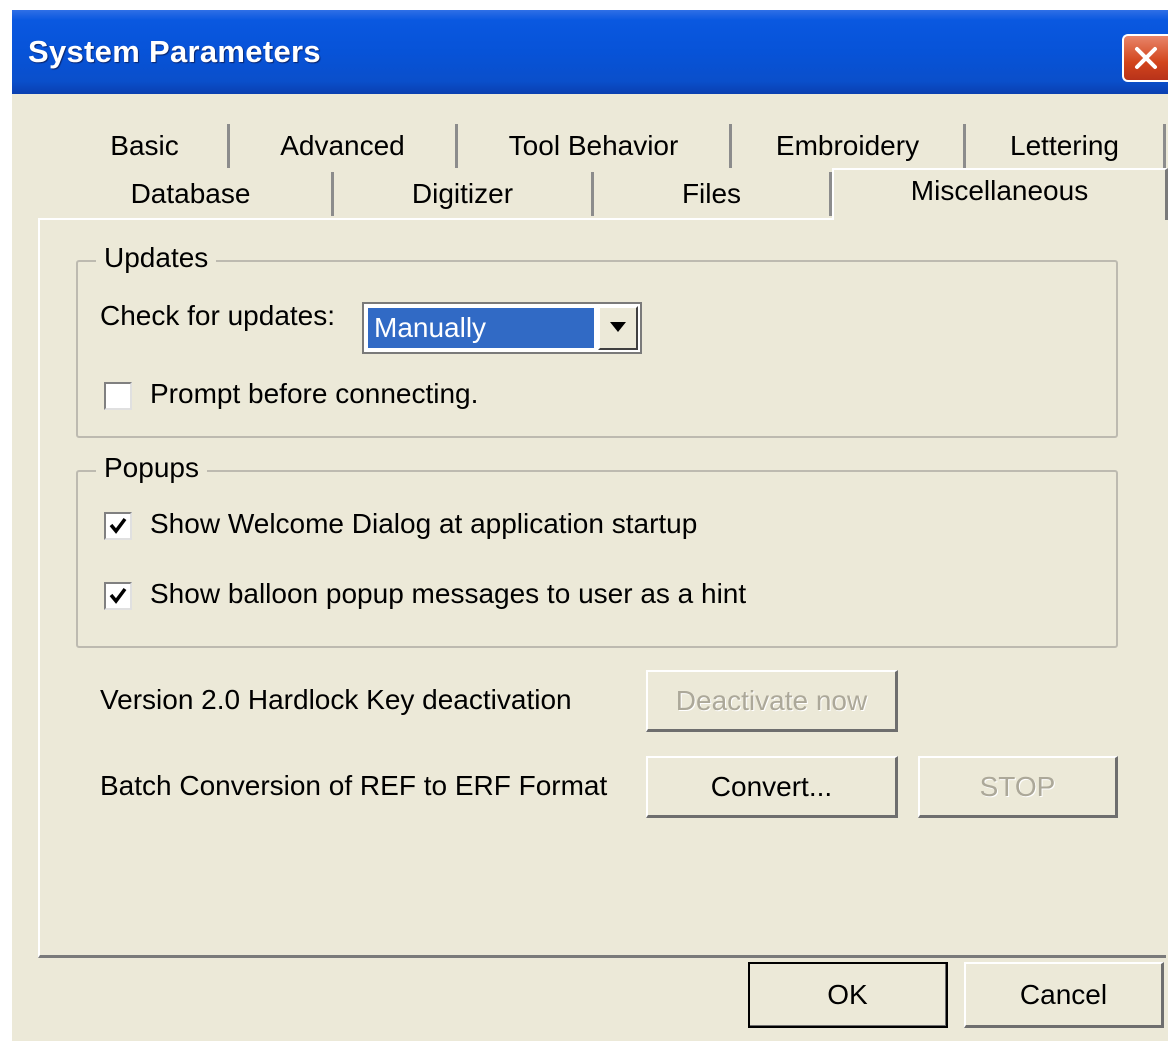 Image resolution: width=1168 pixels, height=1041 pixels. What do you see at coordinates (344, 146) in the screenshot?
I see `tab-advanced: Advanced` at bounding box center [344, 146].